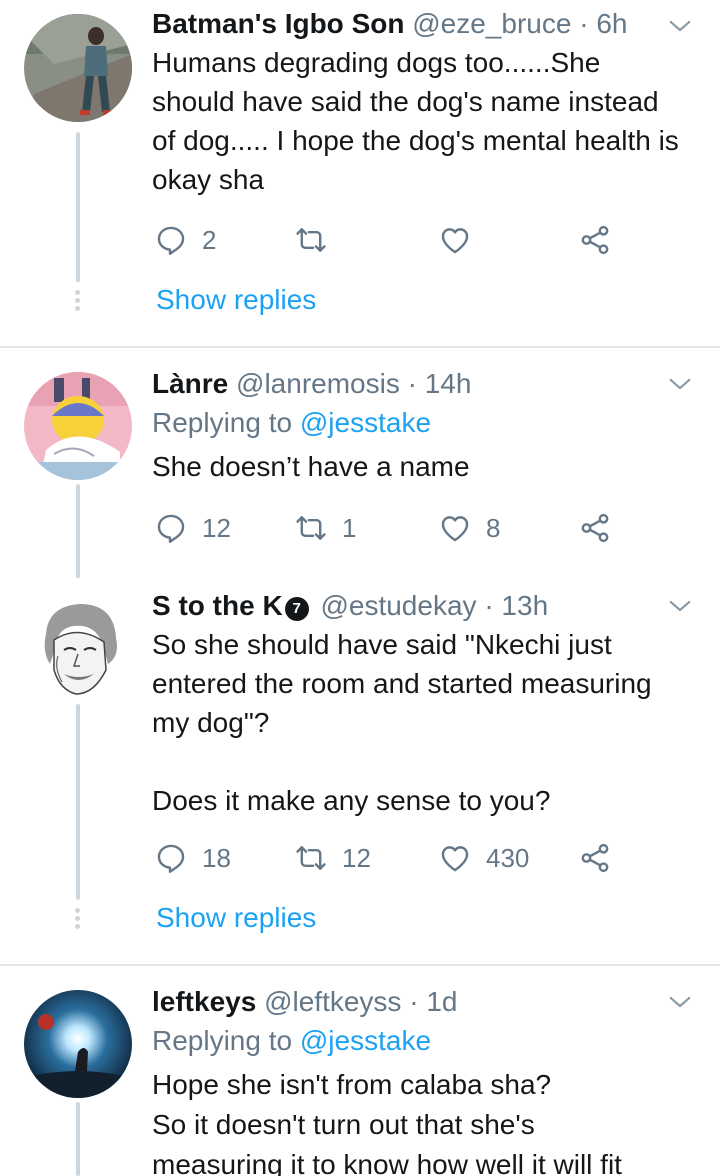 The image size is (720, 1176). What do you see at coordinates (389, 528) in the screenshot?
I see `tweet-actions: 12 1 8` at bounding box center [389, 528].